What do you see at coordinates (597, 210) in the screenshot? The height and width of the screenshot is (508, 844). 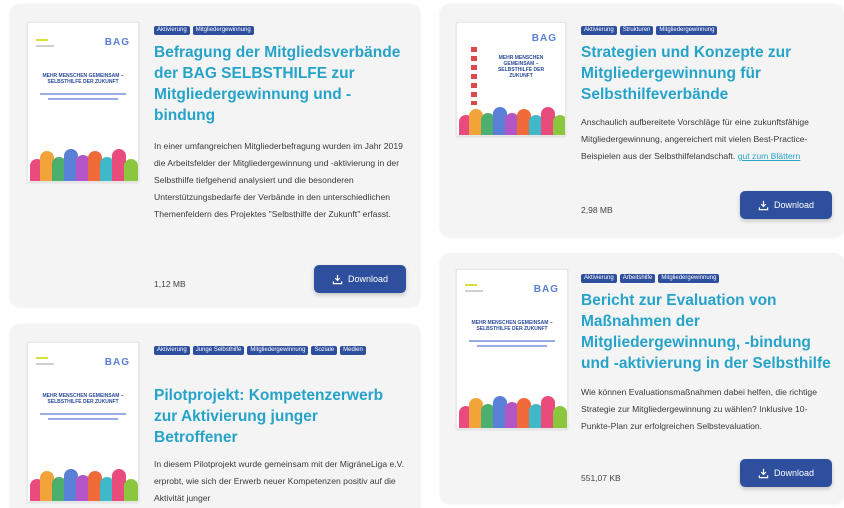 I see `file-size: 2,98 MB` at bounding box center [597, 210].